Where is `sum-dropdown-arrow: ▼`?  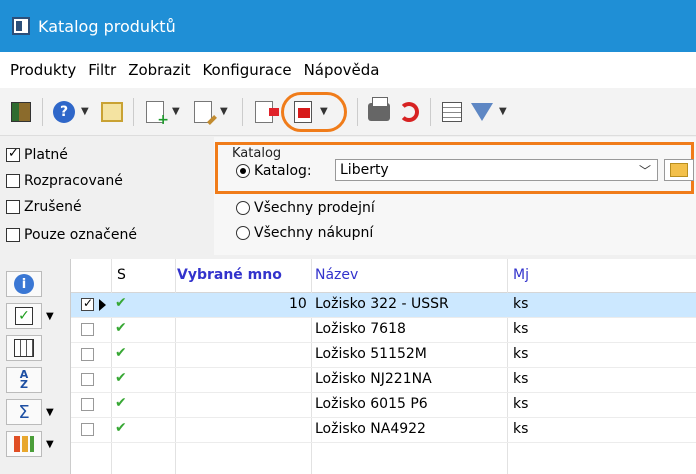 sum-dropdown-arrow: ▼ is located at coordinates (50, 412).